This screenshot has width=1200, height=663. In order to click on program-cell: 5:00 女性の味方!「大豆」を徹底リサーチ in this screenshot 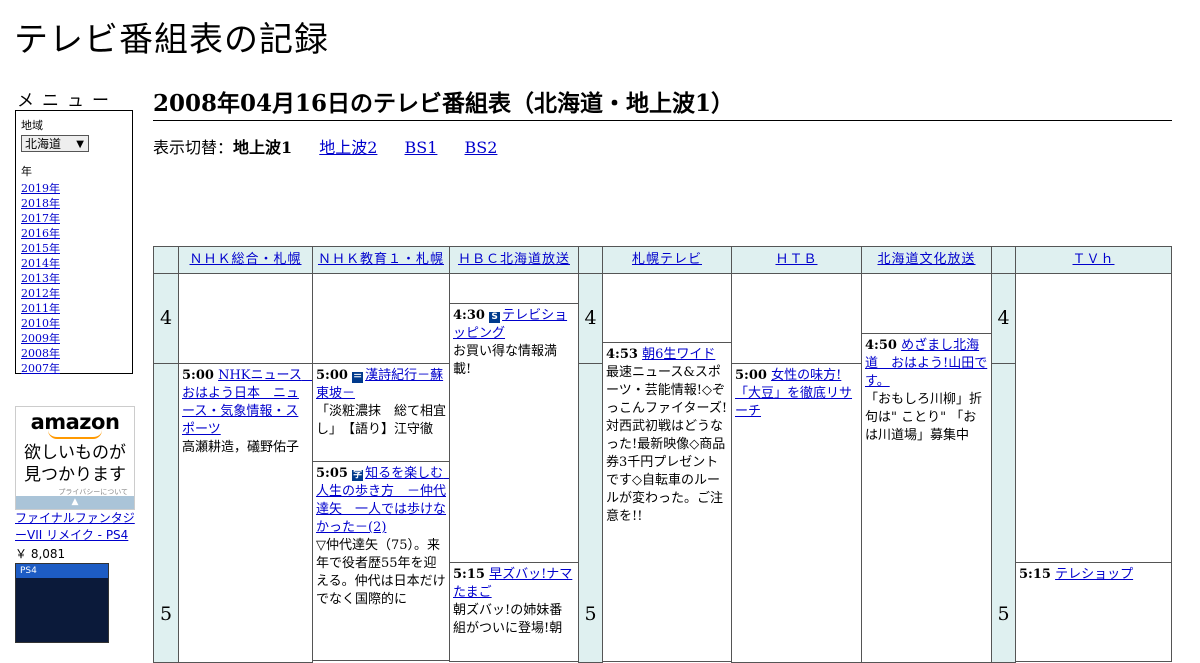, I will do `click(796, 513)`.